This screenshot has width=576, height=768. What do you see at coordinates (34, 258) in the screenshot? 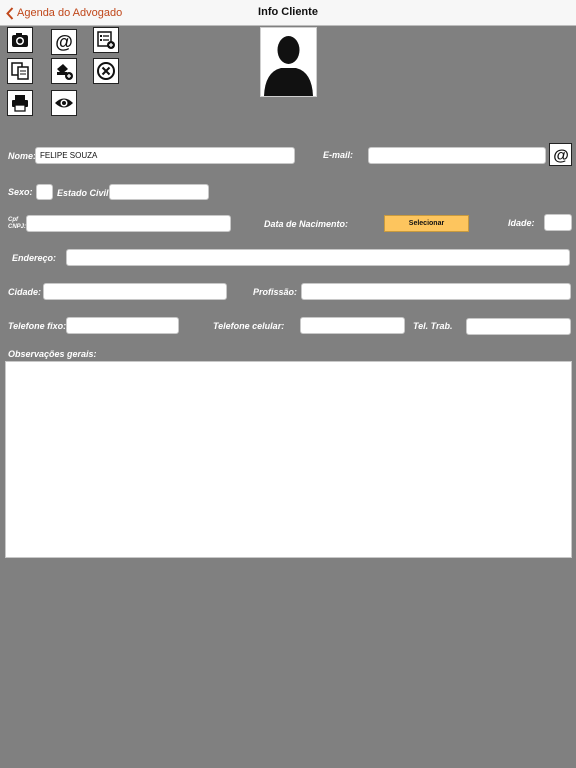
I see `endereco-label: Endereço:` at bounding box center [34, 258].